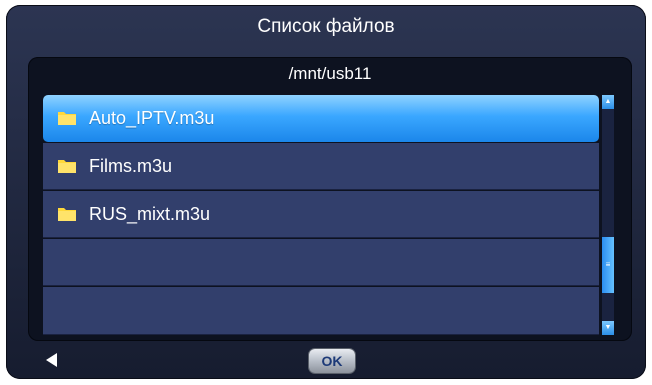 This screenshot has height=385, width=652. I want to click on file-name: RUS_mixt.m3u, so click(150, 214).